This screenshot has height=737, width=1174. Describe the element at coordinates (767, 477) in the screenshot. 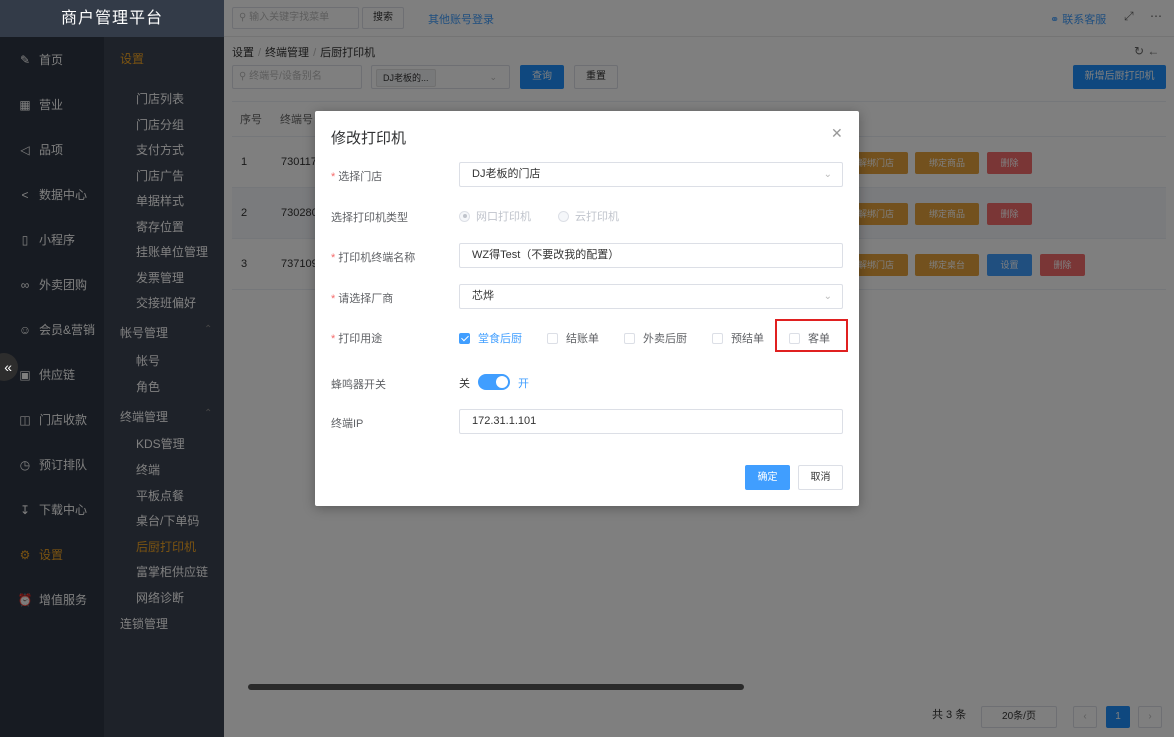

I see `confirm-button: 确定` at that location.